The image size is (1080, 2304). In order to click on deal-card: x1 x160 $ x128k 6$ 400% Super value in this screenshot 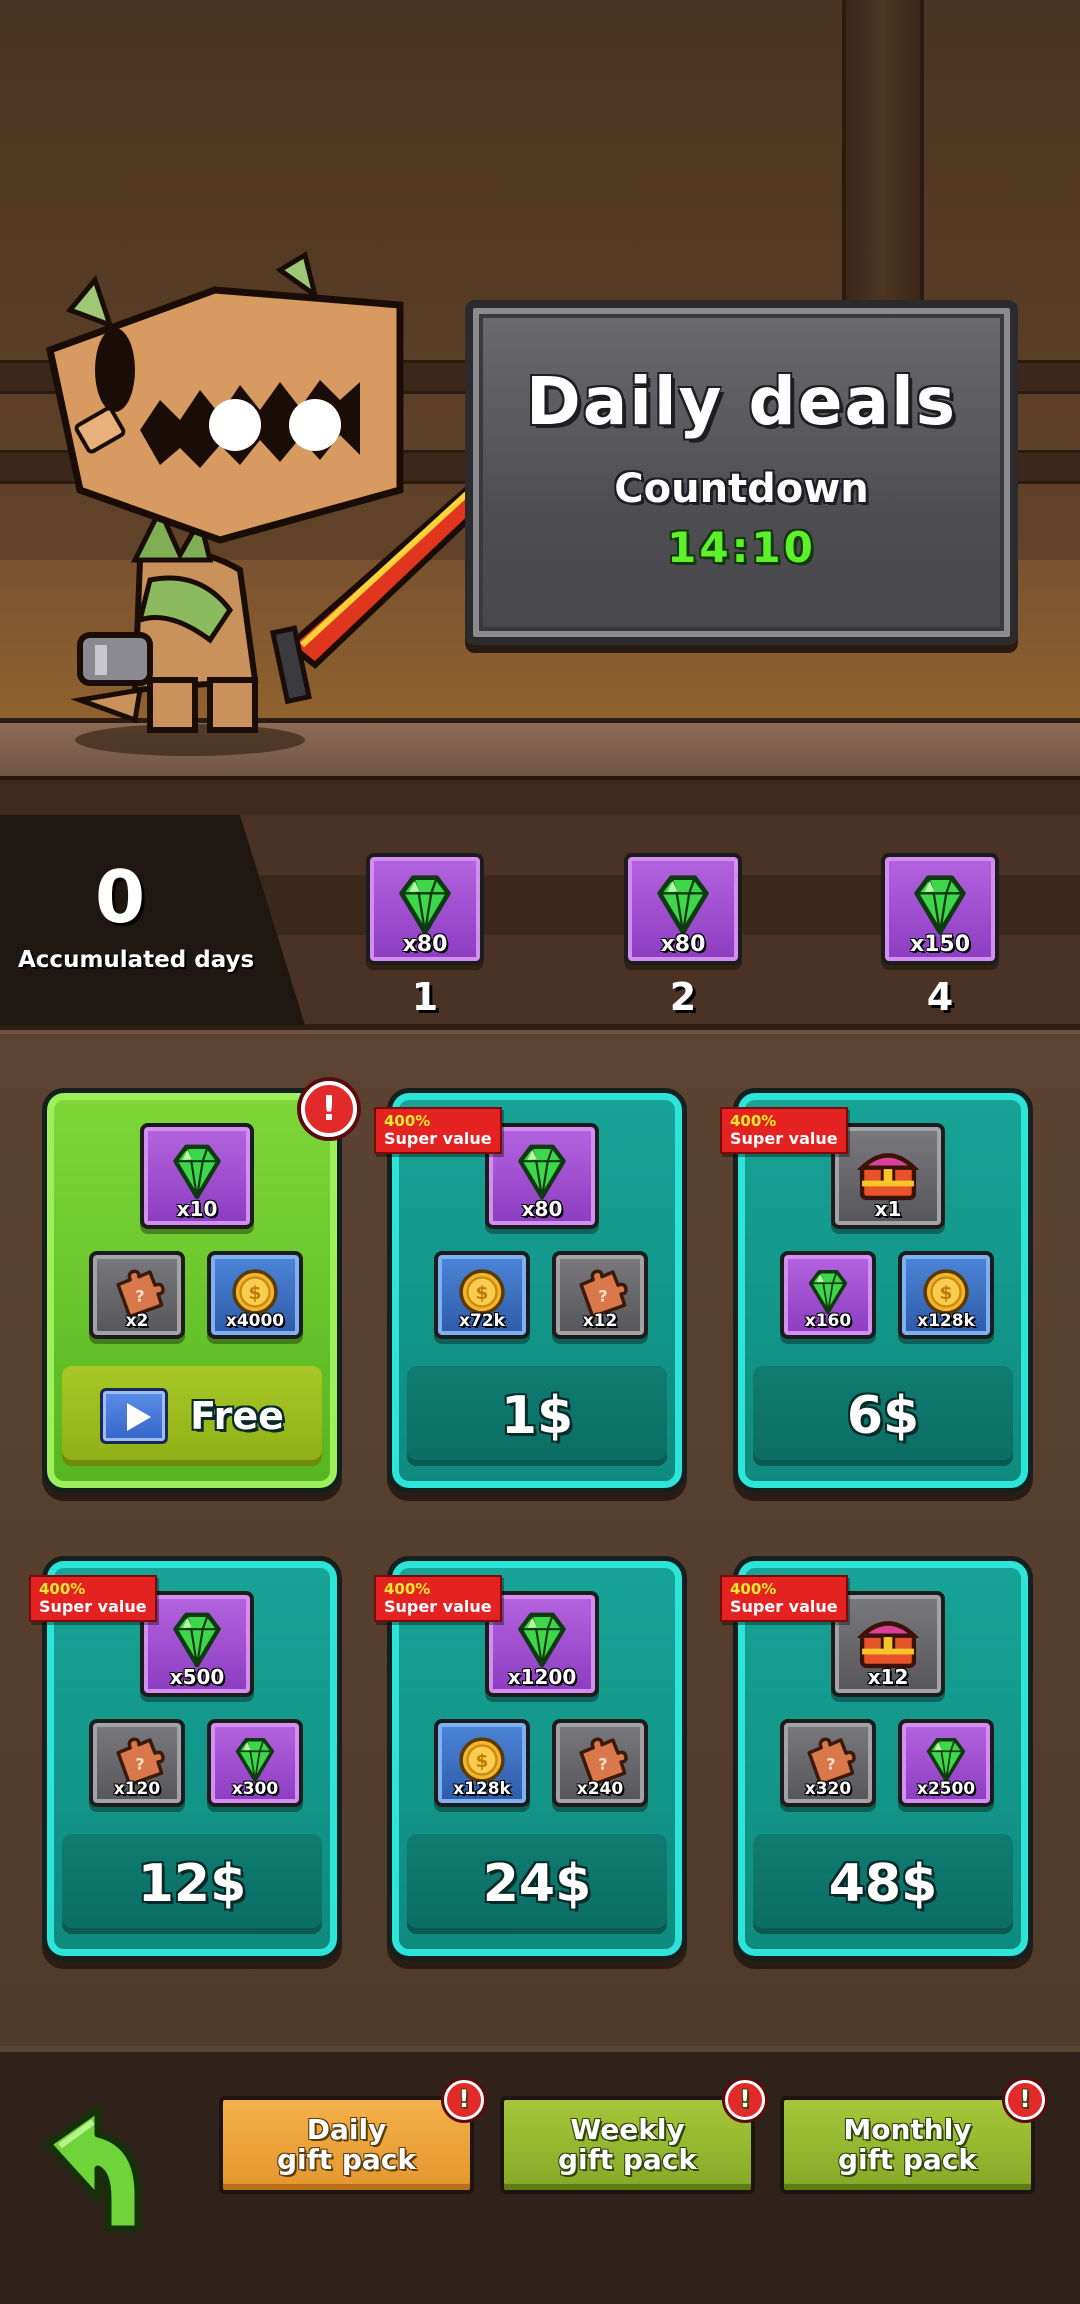, I will do `click(876, 1290)`.